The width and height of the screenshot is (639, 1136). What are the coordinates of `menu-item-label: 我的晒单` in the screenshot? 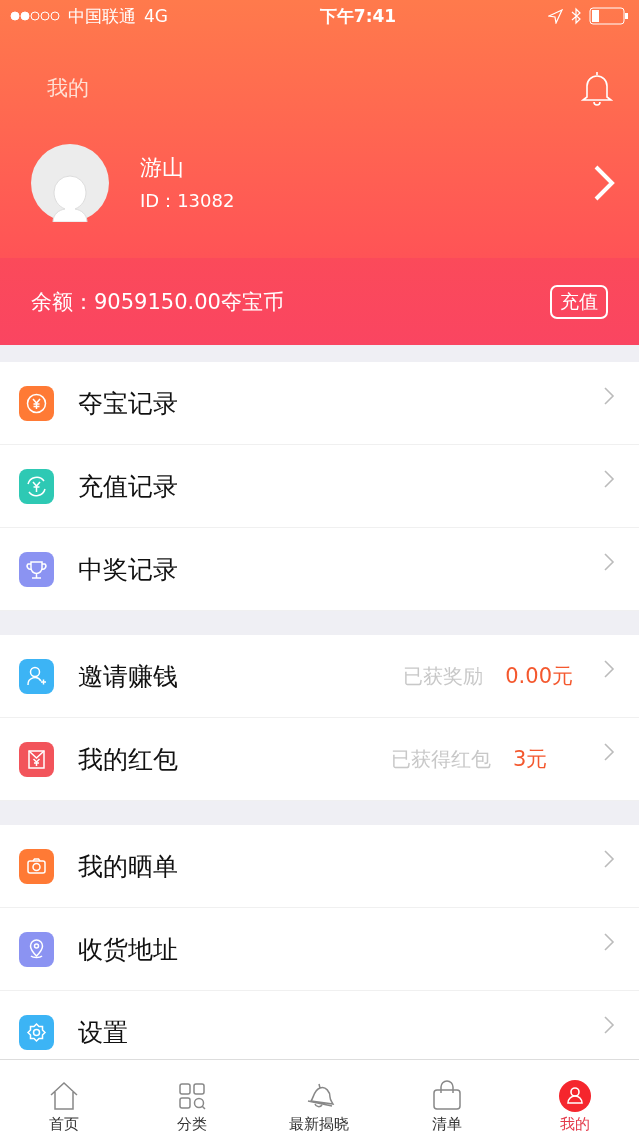 It's located at (128, 866).